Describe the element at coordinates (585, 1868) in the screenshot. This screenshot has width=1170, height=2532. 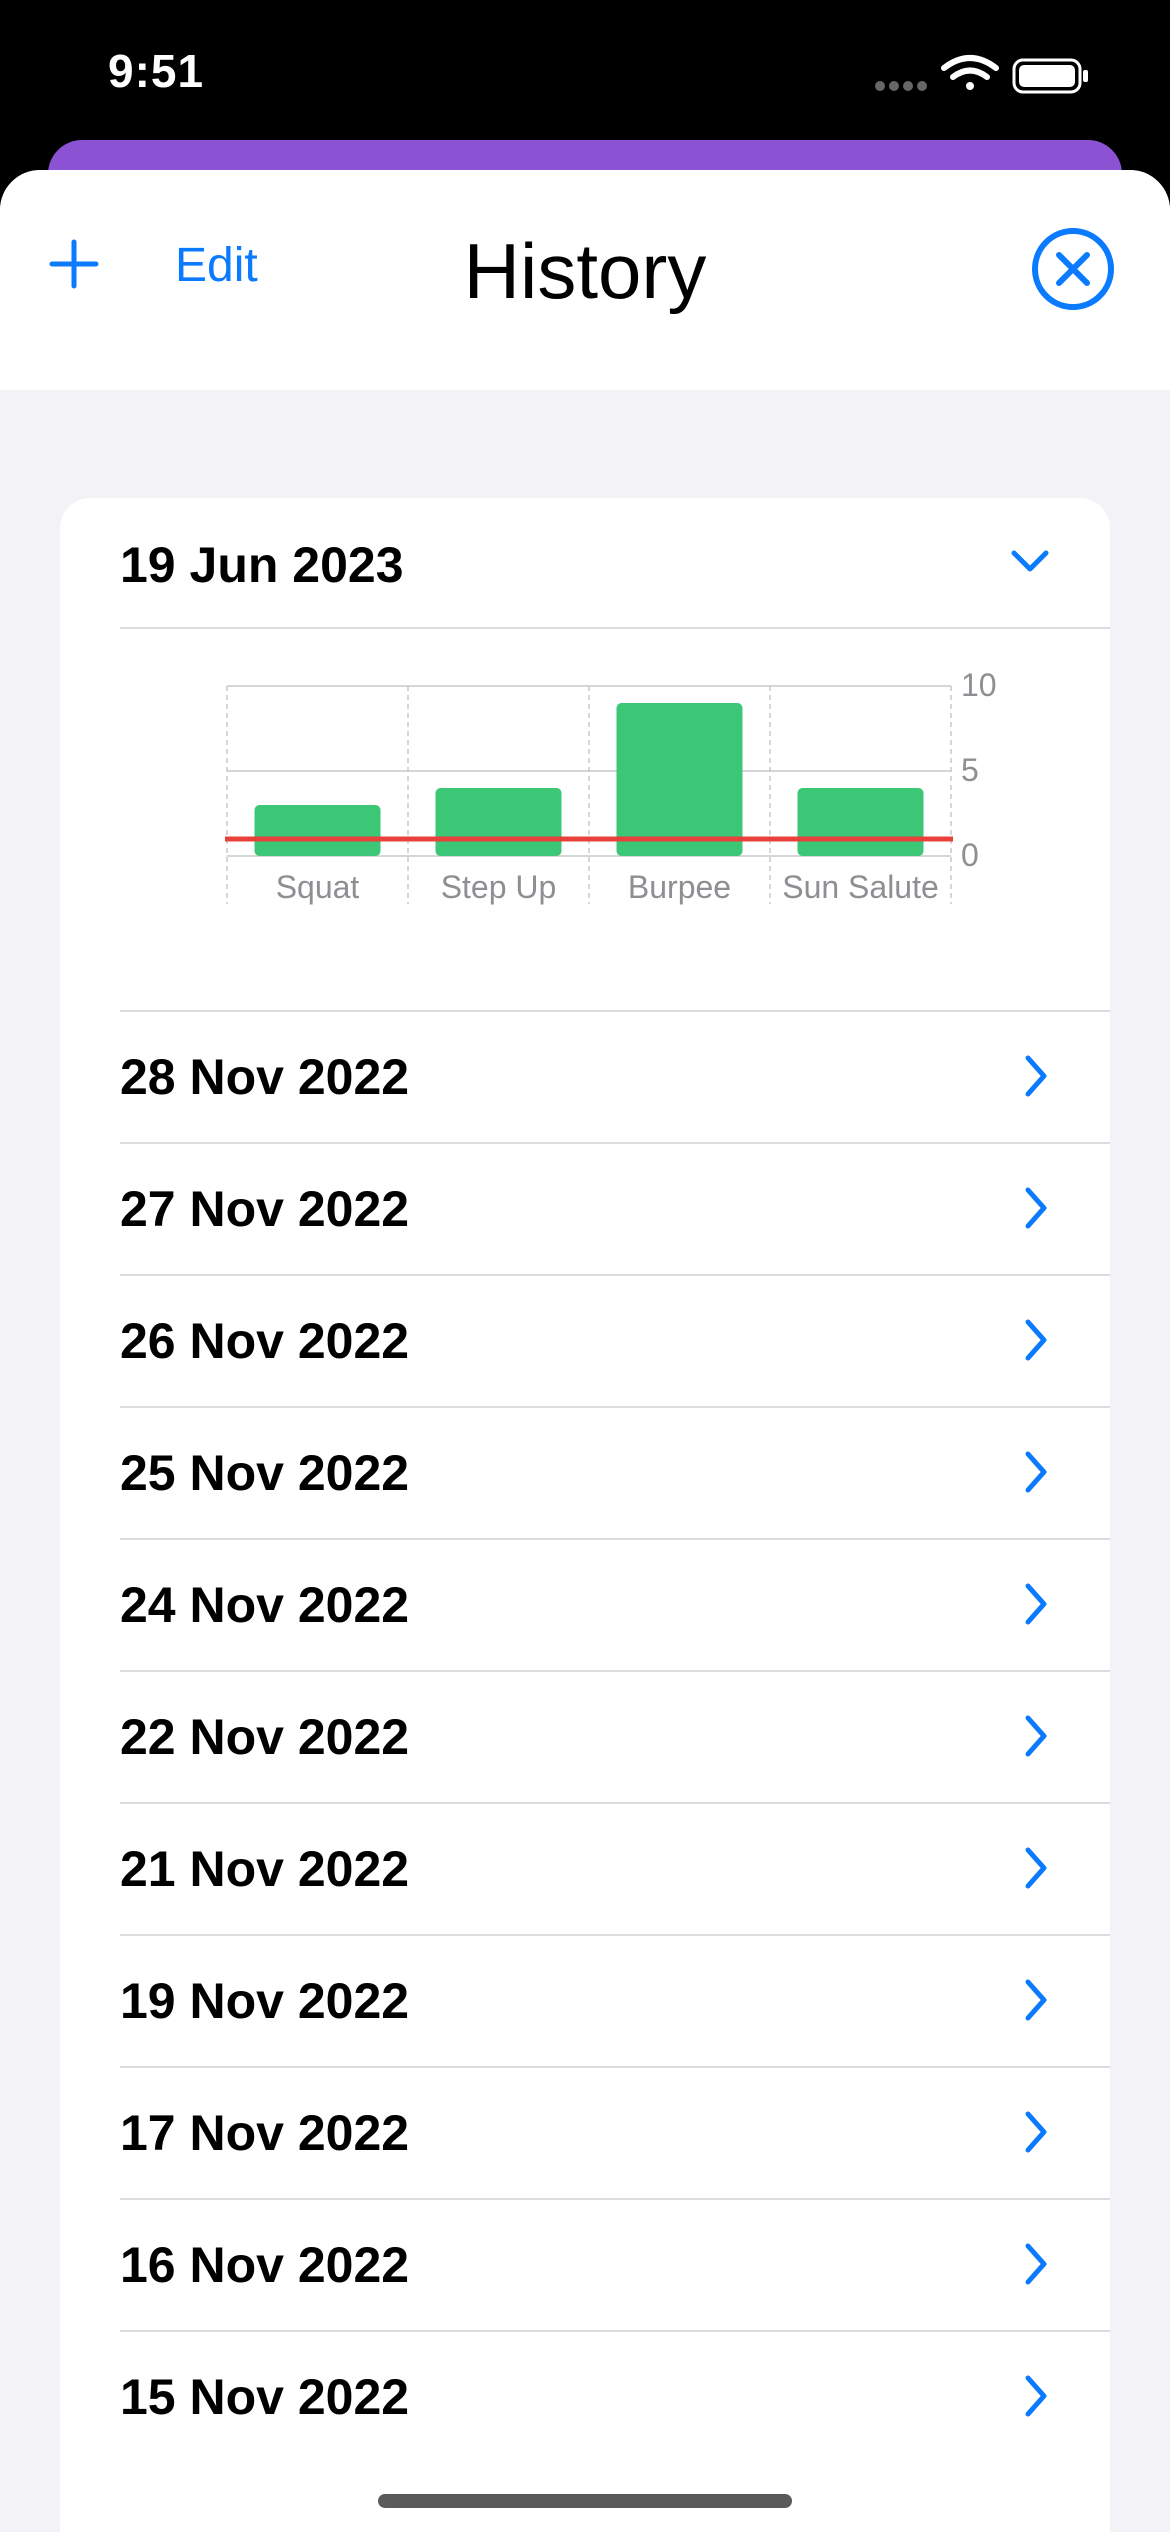
I see `history-list-item: 21 Nov 2022` at that location.